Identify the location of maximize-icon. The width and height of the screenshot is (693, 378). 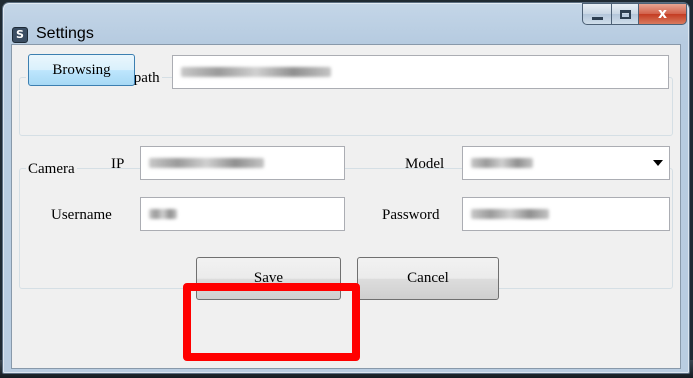
(625, 14).